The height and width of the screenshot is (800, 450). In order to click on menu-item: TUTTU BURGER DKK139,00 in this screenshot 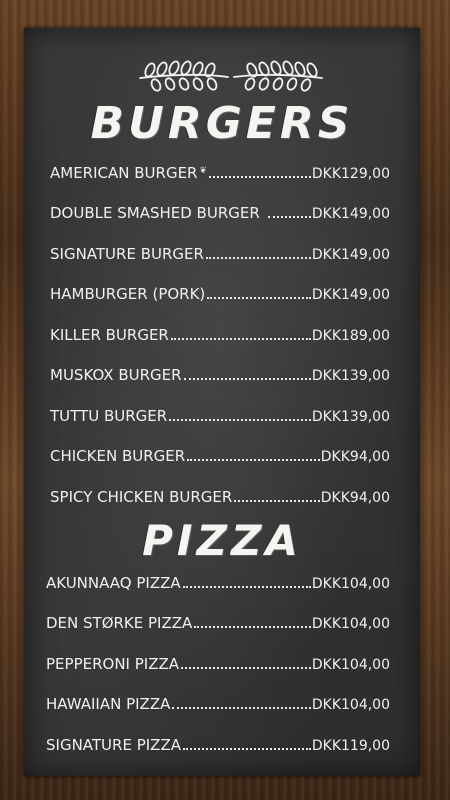, I will do `click(220, 413)`.